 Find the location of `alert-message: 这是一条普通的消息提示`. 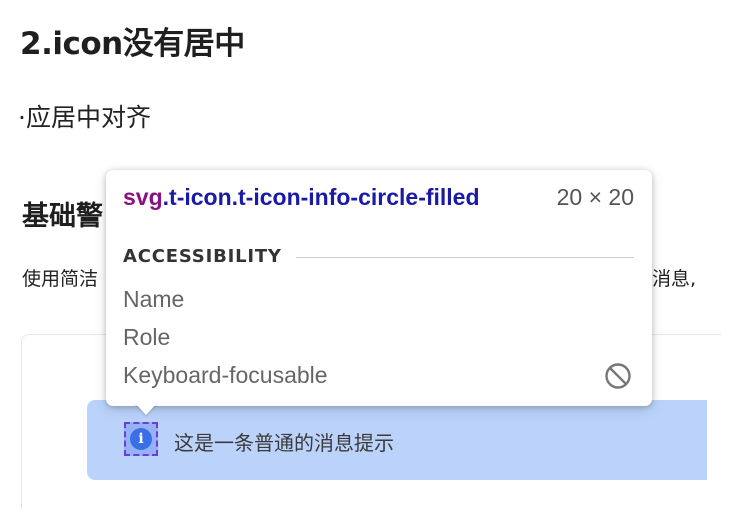

alert-message: 这是一条普通的消息提示 is located at coordinates (284, 443).